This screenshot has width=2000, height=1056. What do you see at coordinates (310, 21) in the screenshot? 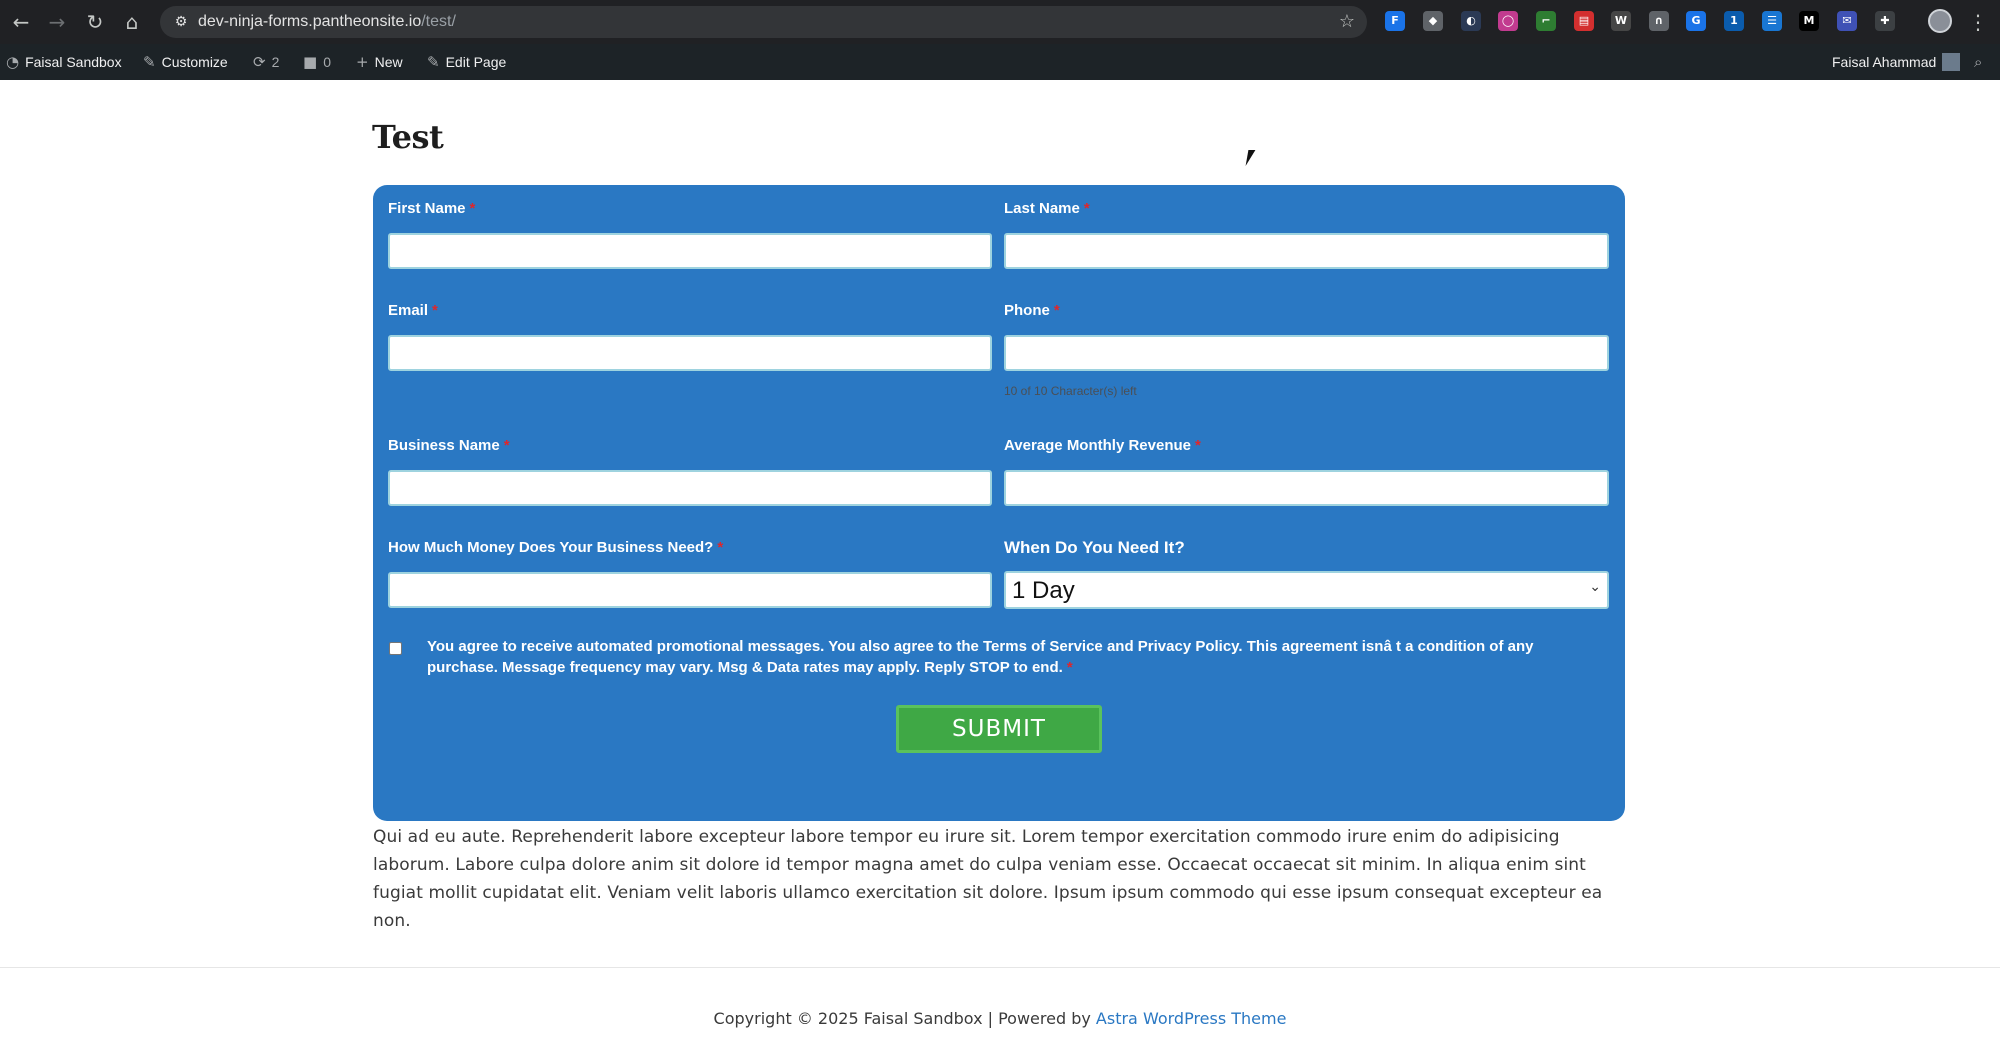
I see `url-host: dev-ninja-forms.pantheonsite.io` at bounding box center [310, 21].